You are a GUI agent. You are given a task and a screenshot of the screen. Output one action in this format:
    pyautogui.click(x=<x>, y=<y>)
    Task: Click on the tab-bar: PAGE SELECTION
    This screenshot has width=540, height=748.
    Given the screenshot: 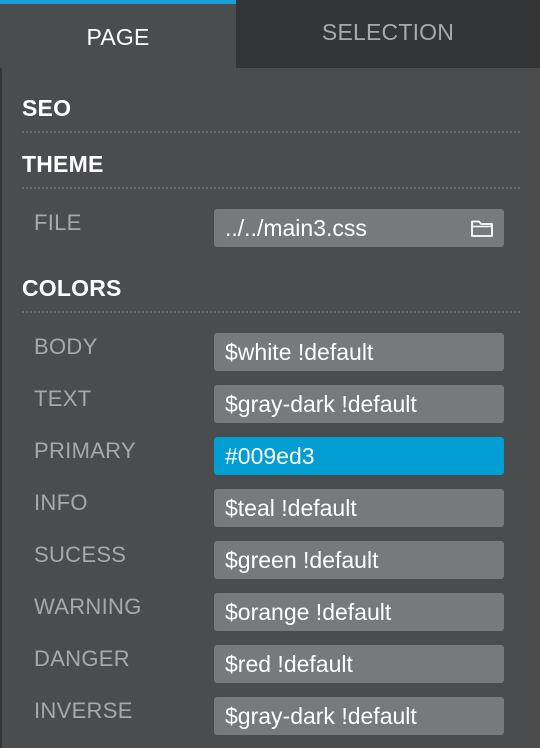 What is the action you would take?
    pyautogui.click(x=270, y=34)
    